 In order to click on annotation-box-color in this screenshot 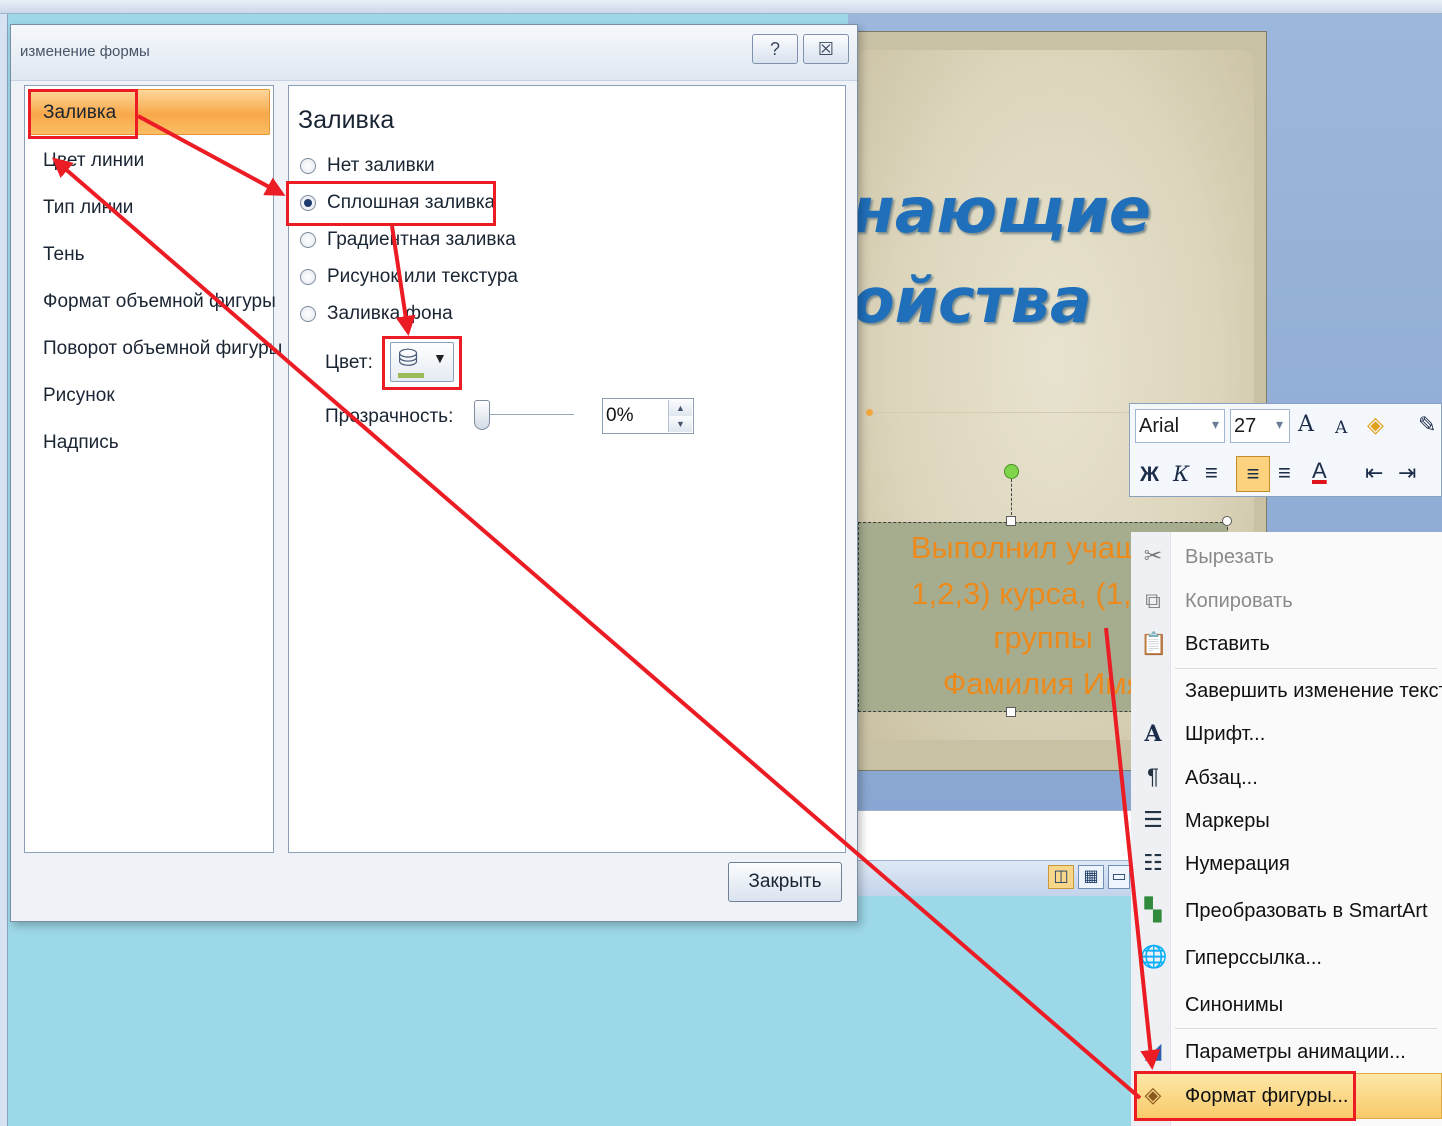, I will do `click(422, 363)`.